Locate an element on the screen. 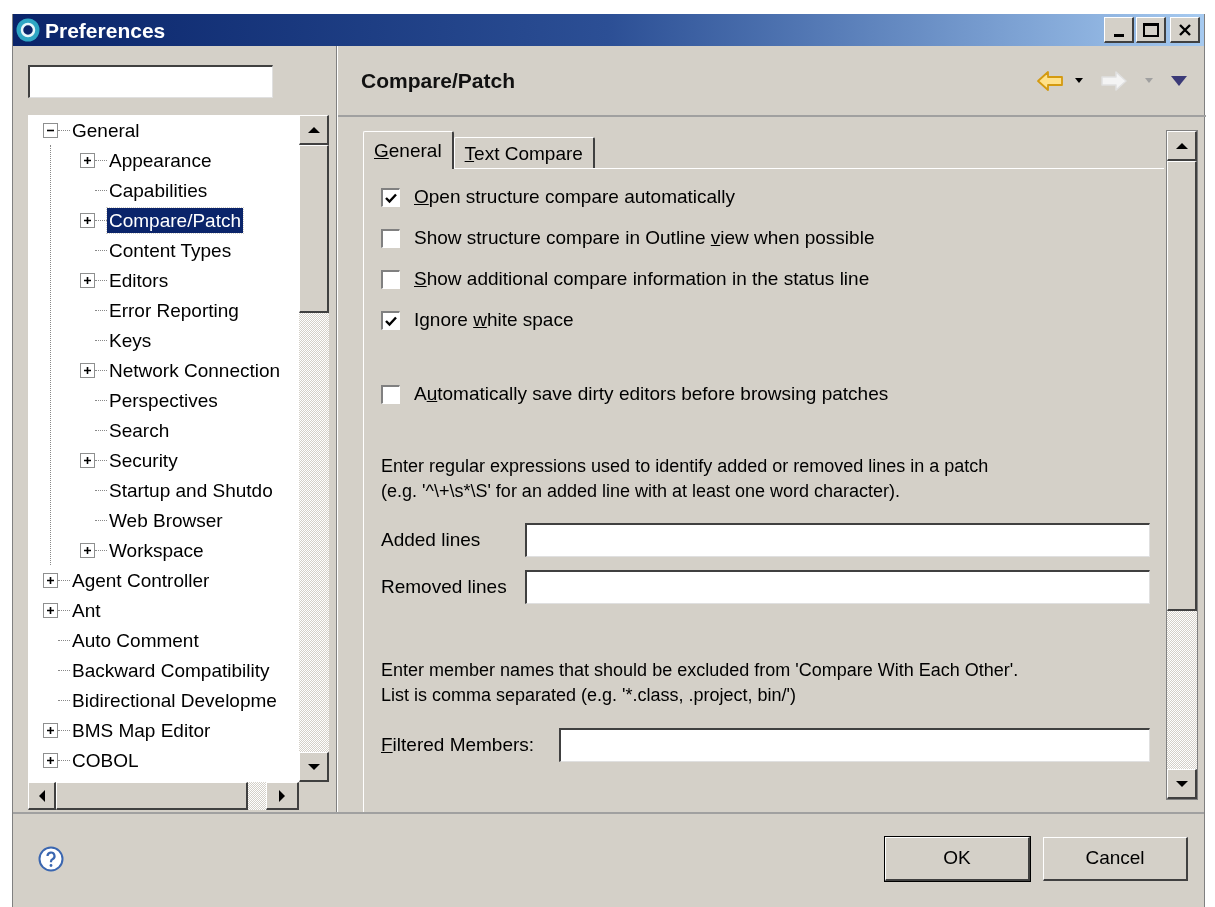  close-button is located at coordinates (1185, 30).